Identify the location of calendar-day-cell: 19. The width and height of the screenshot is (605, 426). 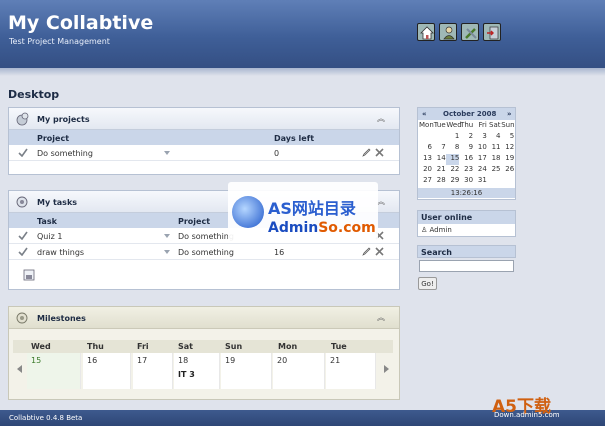
(246, 371).